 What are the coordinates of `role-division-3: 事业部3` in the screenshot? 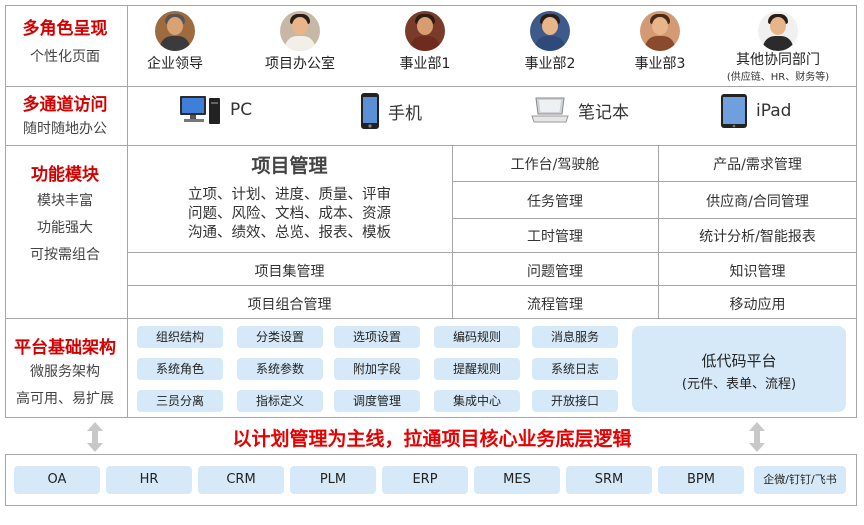 It's located at (660, 42).